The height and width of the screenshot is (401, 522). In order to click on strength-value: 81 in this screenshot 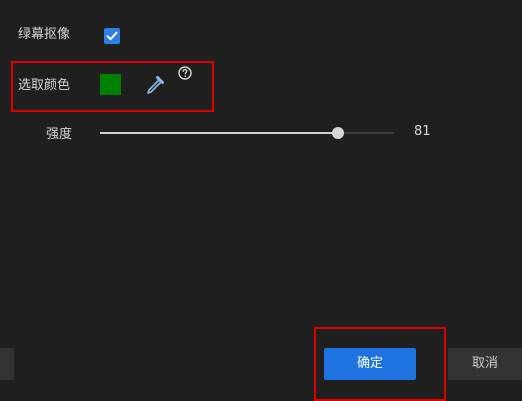, I will do `click(422, 131)`.